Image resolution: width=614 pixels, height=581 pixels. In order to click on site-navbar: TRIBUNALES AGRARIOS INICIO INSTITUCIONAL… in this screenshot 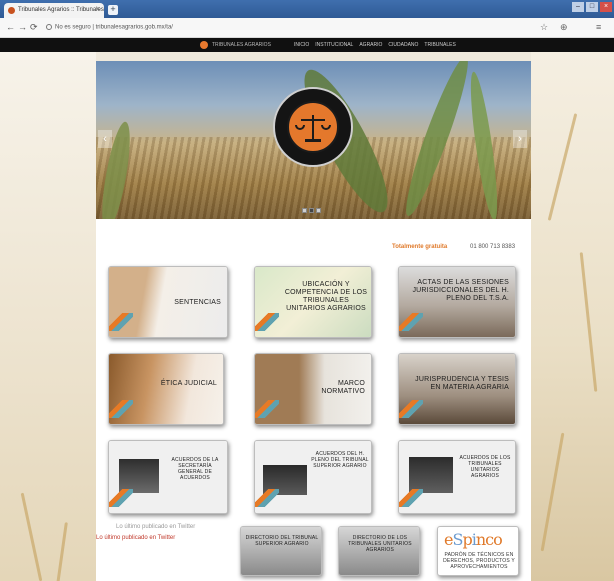, I will do `click(307, 45)`.